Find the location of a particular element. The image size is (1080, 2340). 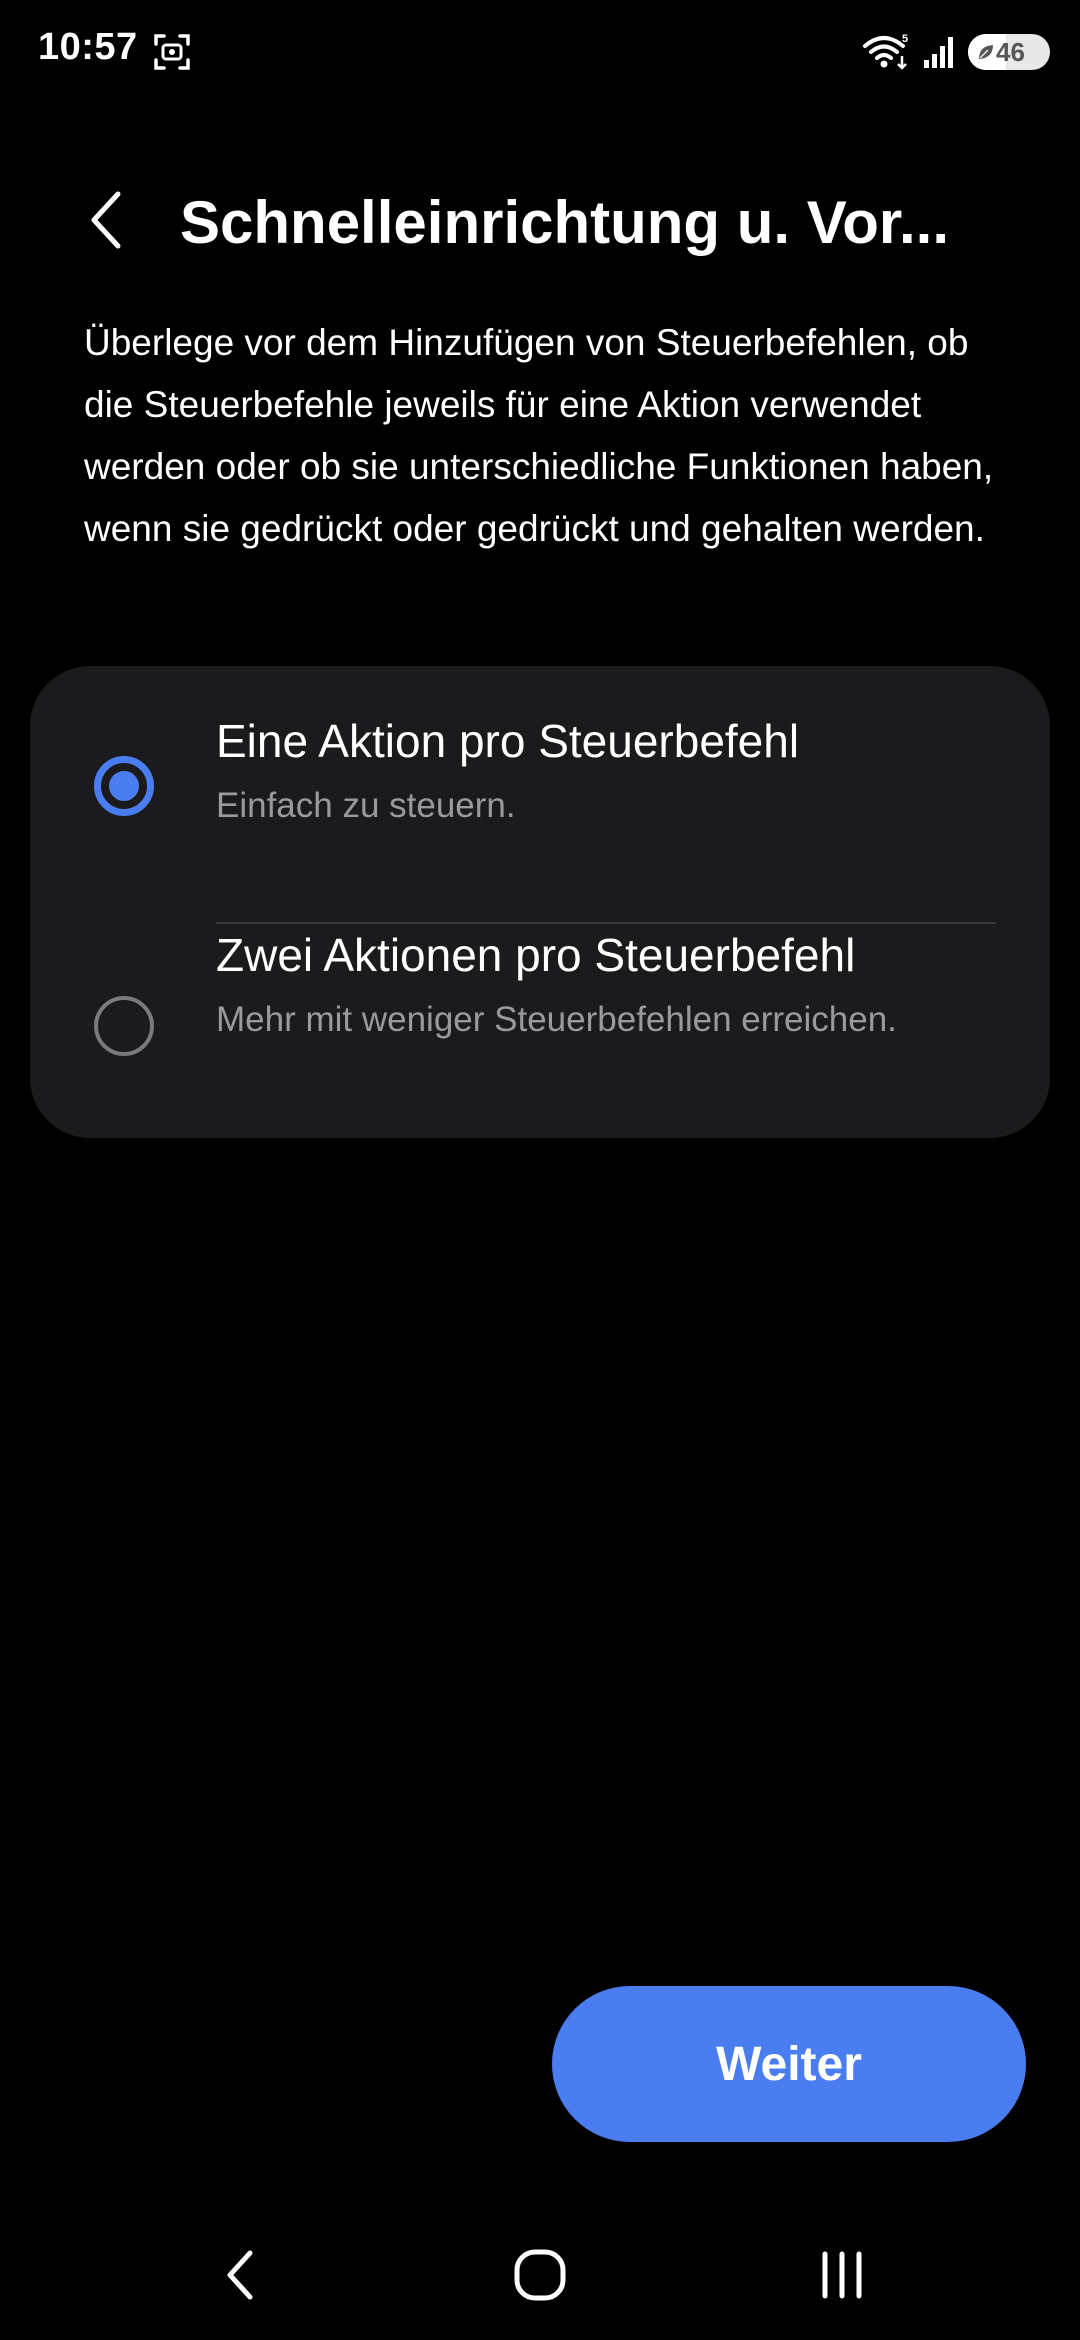

signal-icon is located at coordinates (938, 52).